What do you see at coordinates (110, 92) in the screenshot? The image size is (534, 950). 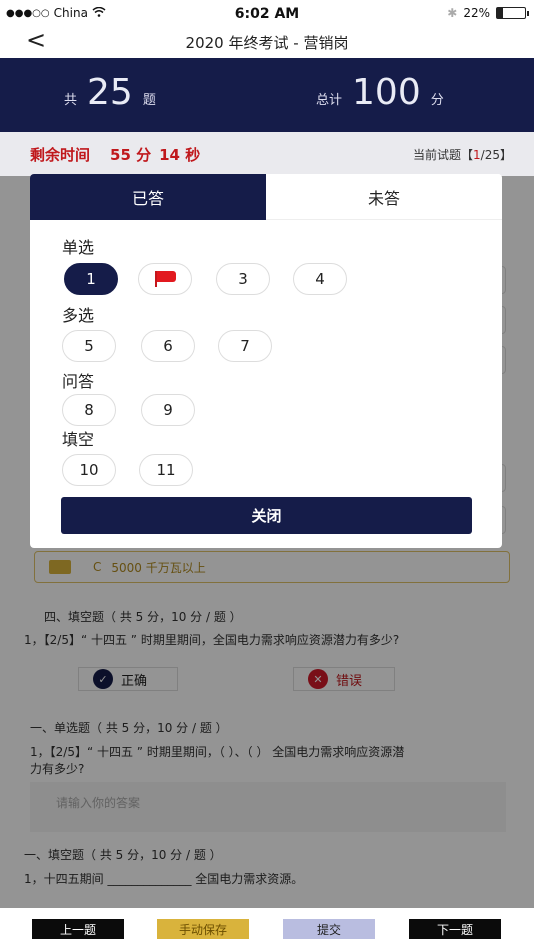 I see `question-count: 25` at bounding box center [110, 92].